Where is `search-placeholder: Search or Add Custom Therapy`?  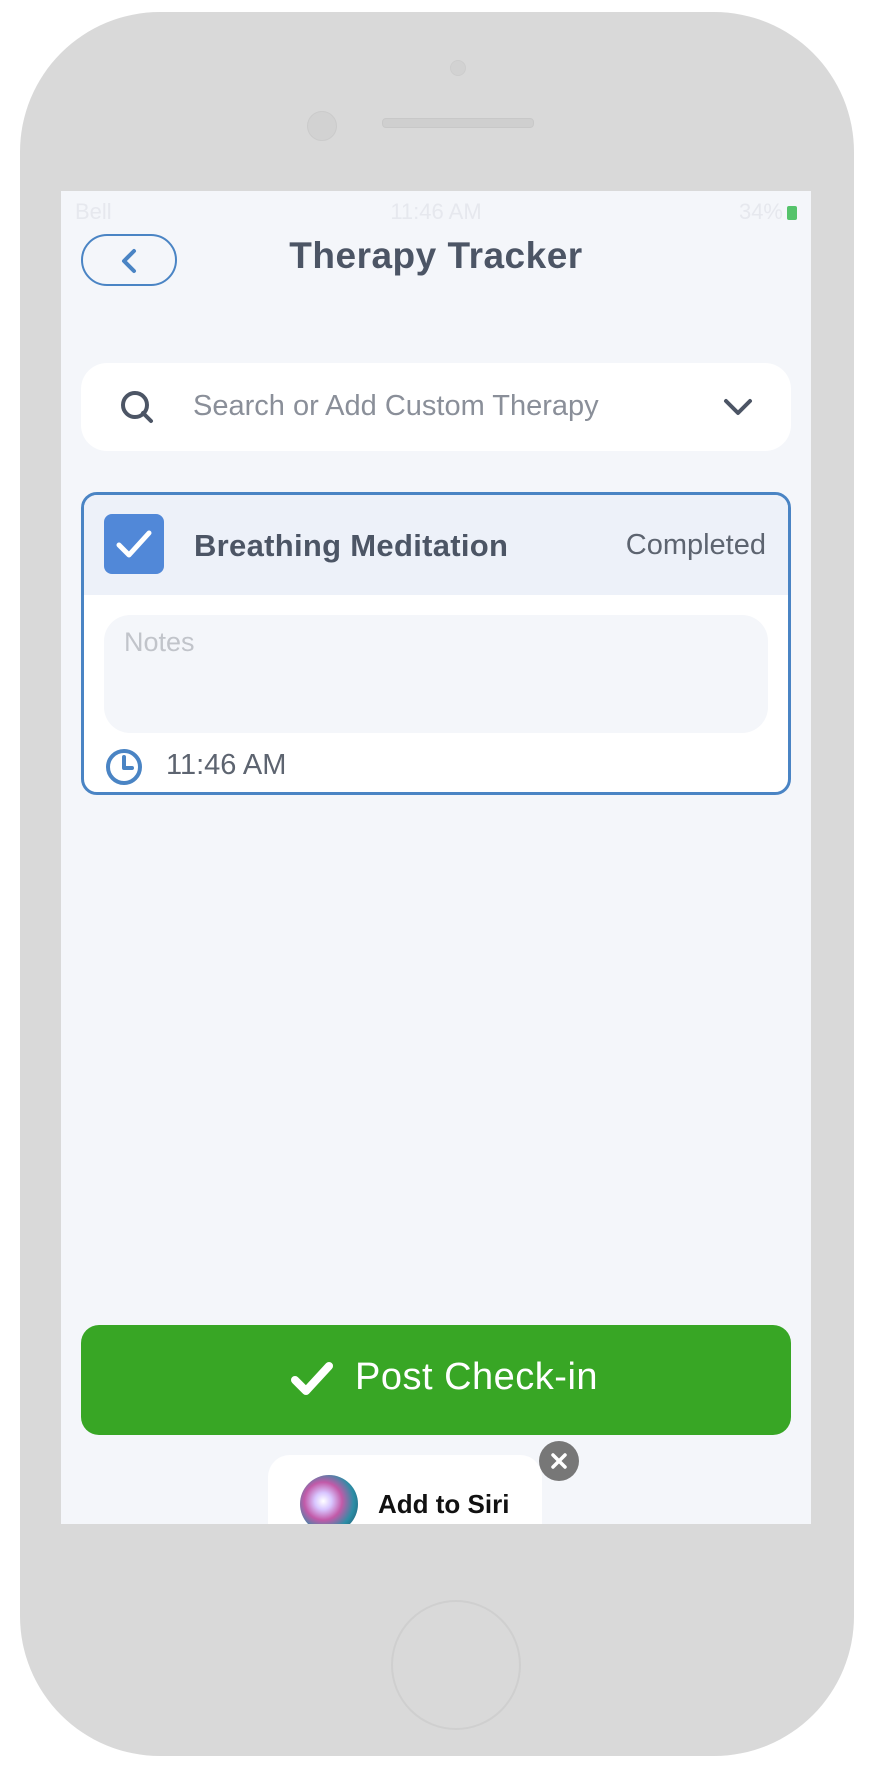 search-placeholder: Search or Add Custom Therapy is located at coordinates (396, 406).